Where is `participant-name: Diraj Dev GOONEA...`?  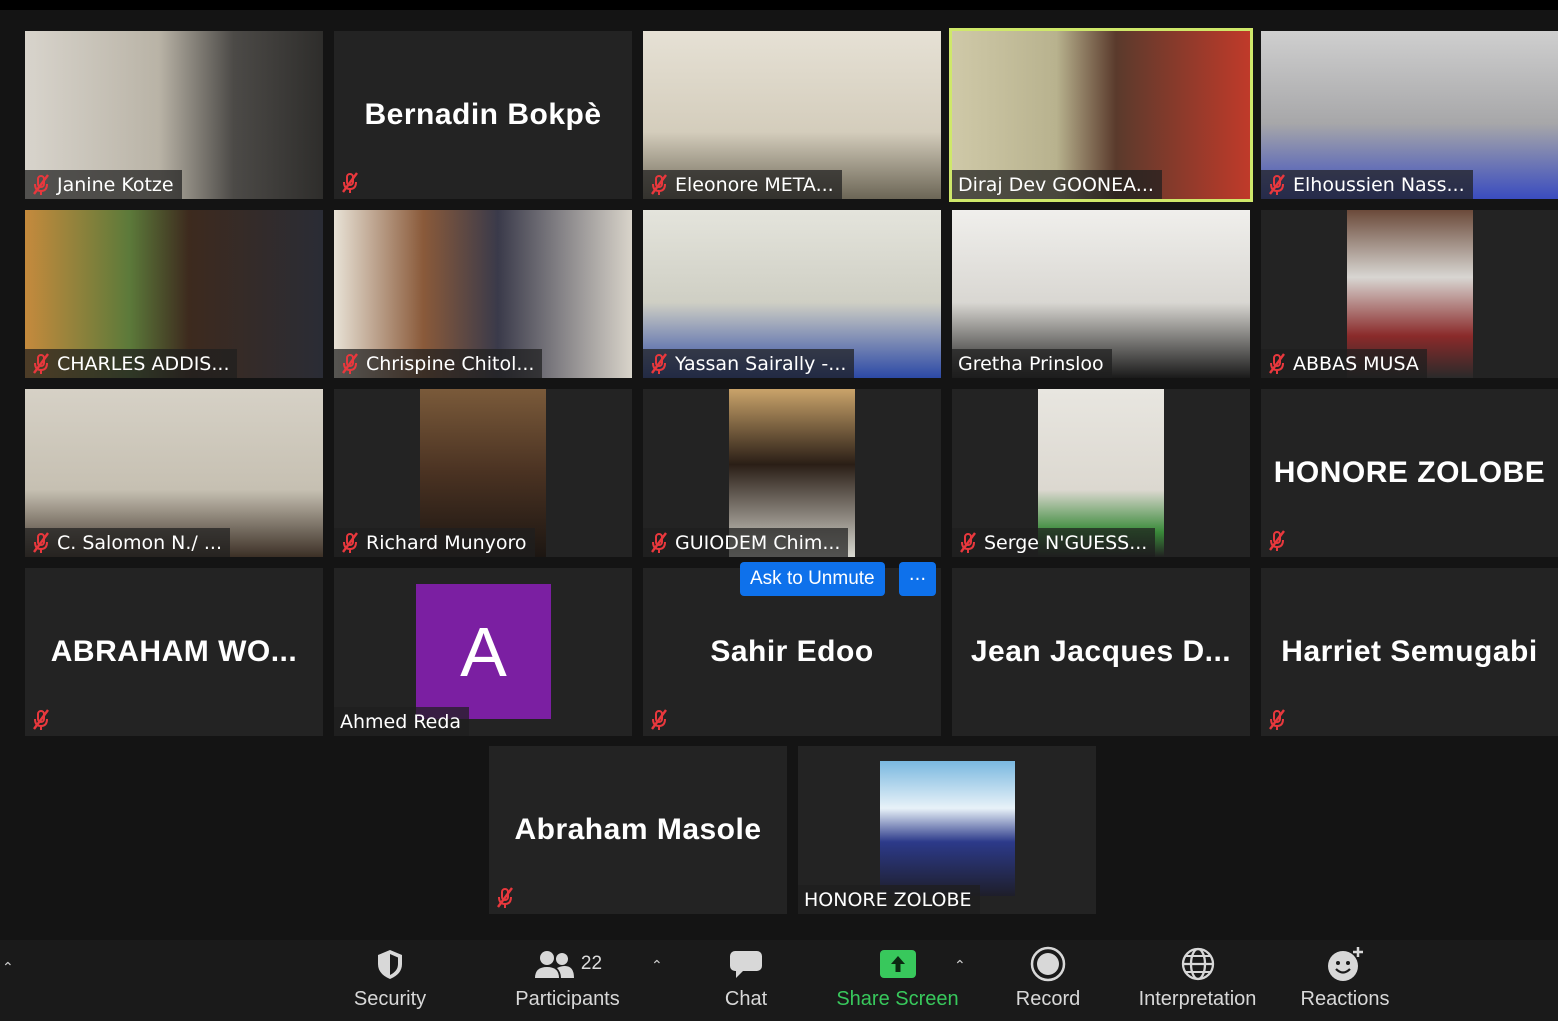
participant-name: Diraj Dev GOONEA... is located at coordinates (1056, 184).